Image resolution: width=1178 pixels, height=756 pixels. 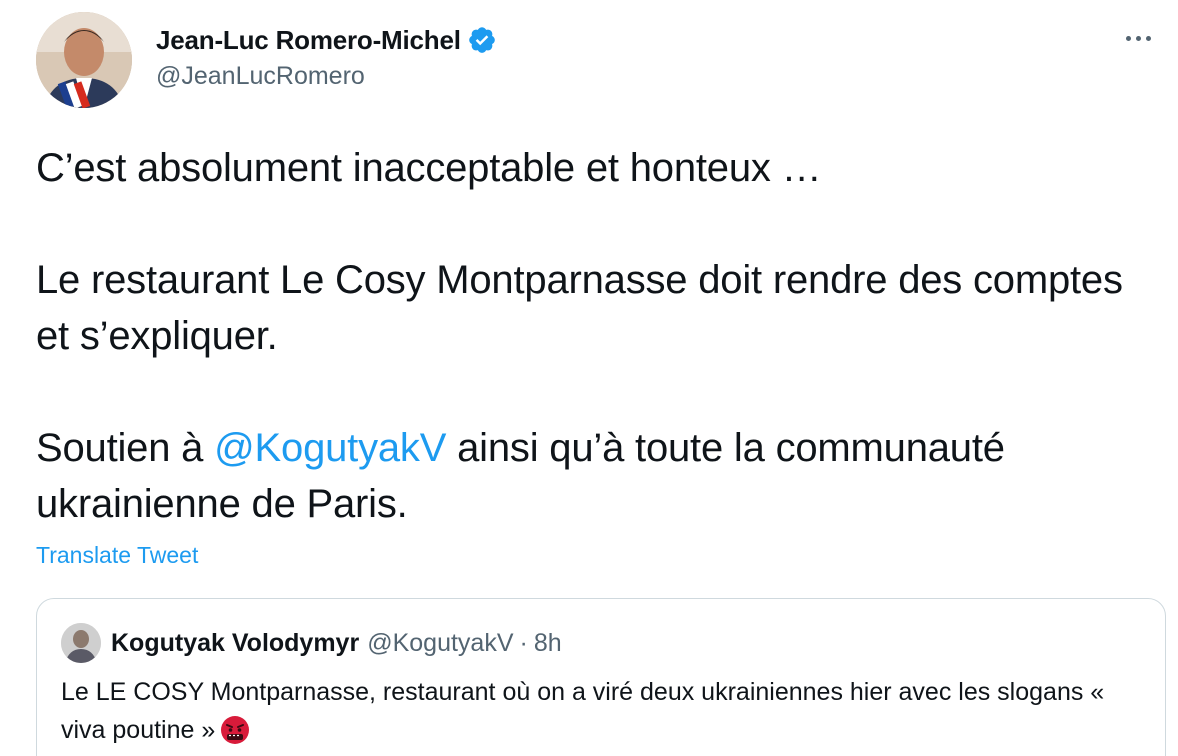 What do you see at coordinates (235, 729) in the screenshot?
I see `angry-face-emoji-icon` at bounding box center [235, 729].